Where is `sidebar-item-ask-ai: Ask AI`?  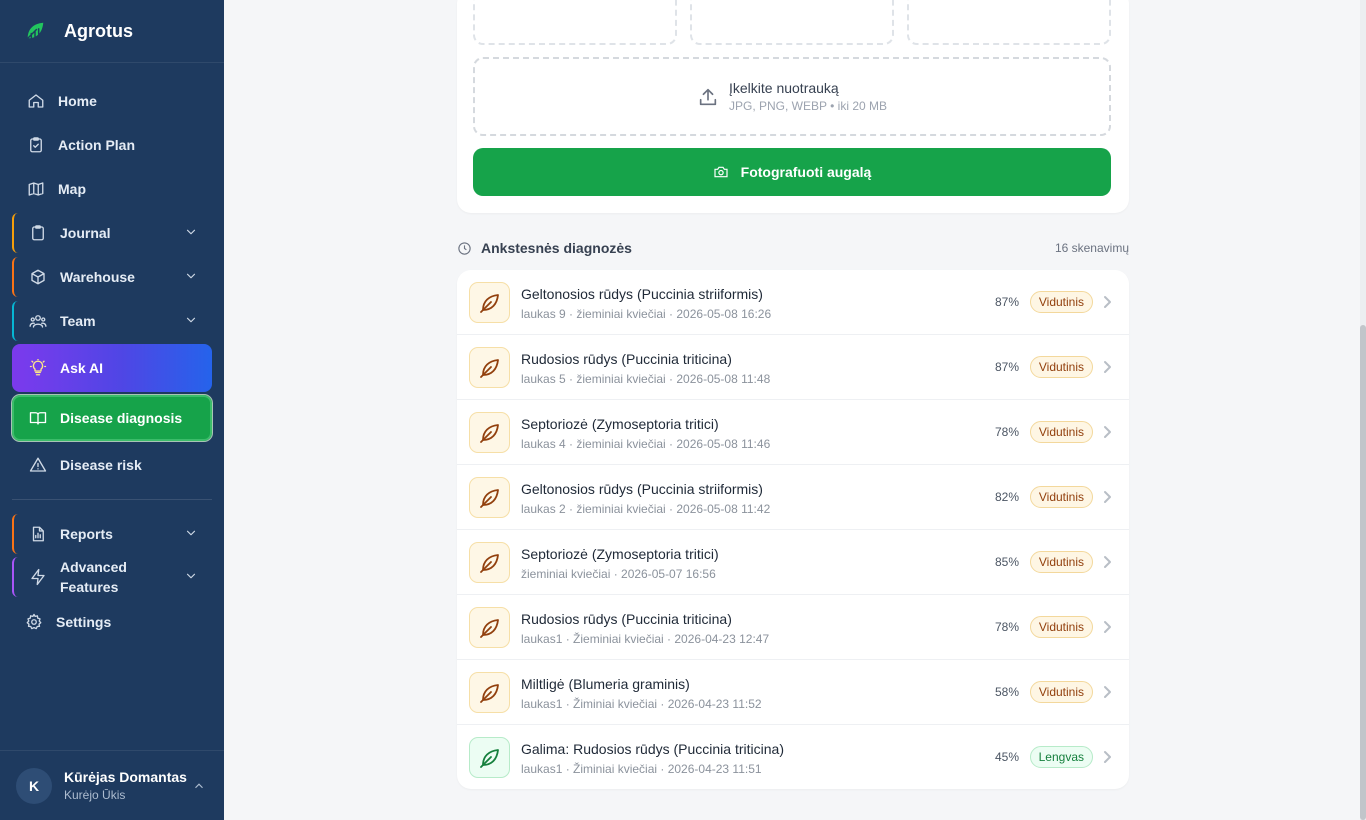 sidebar-item-ask-ai: Ask AI is located at coordinates (112, 368).